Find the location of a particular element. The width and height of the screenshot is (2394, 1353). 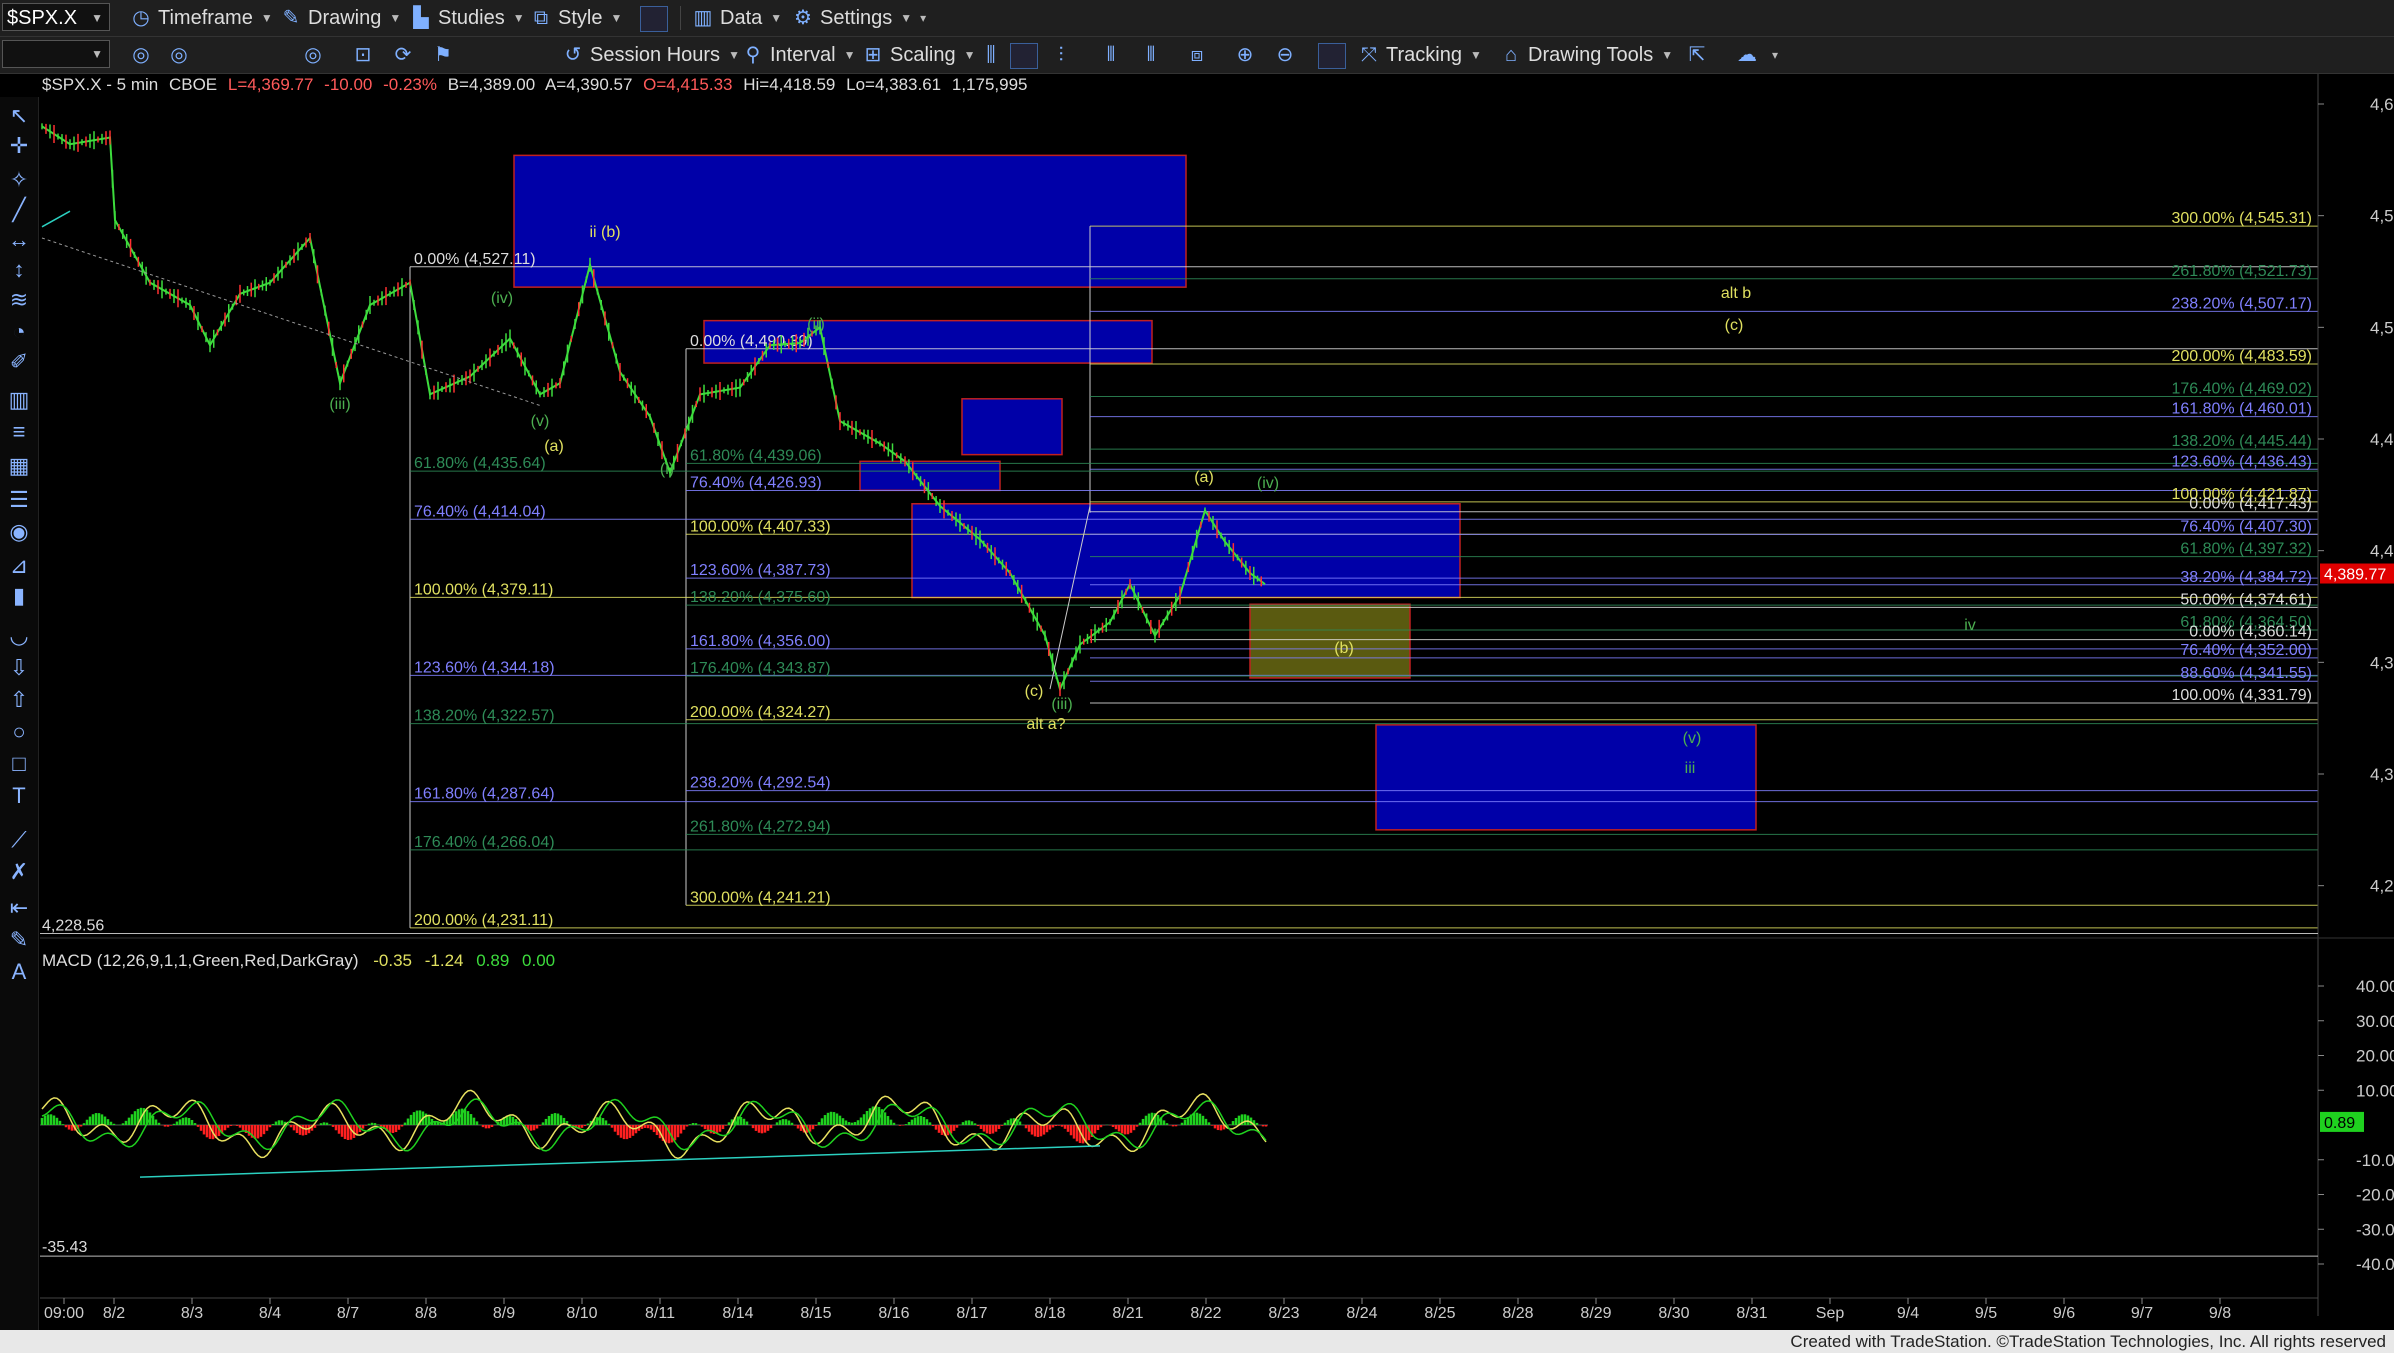

fib-label: 0.00% (4,360.14) is located at coordinates (2250, 632).